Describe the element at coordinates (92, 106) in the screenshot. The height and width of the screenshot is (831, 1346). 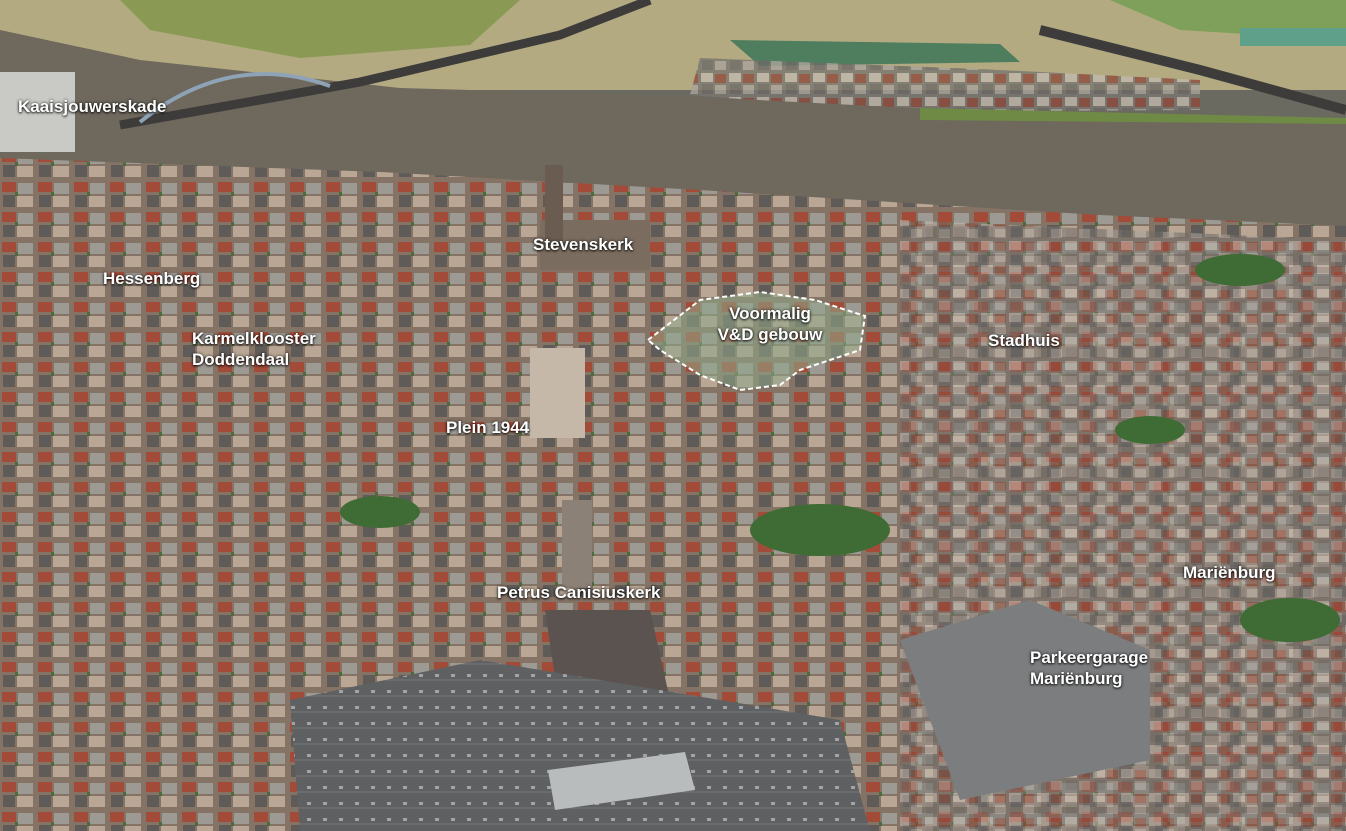
I see `label-kaaisjouwerskade: Kaaisjouwerskade` at that location.